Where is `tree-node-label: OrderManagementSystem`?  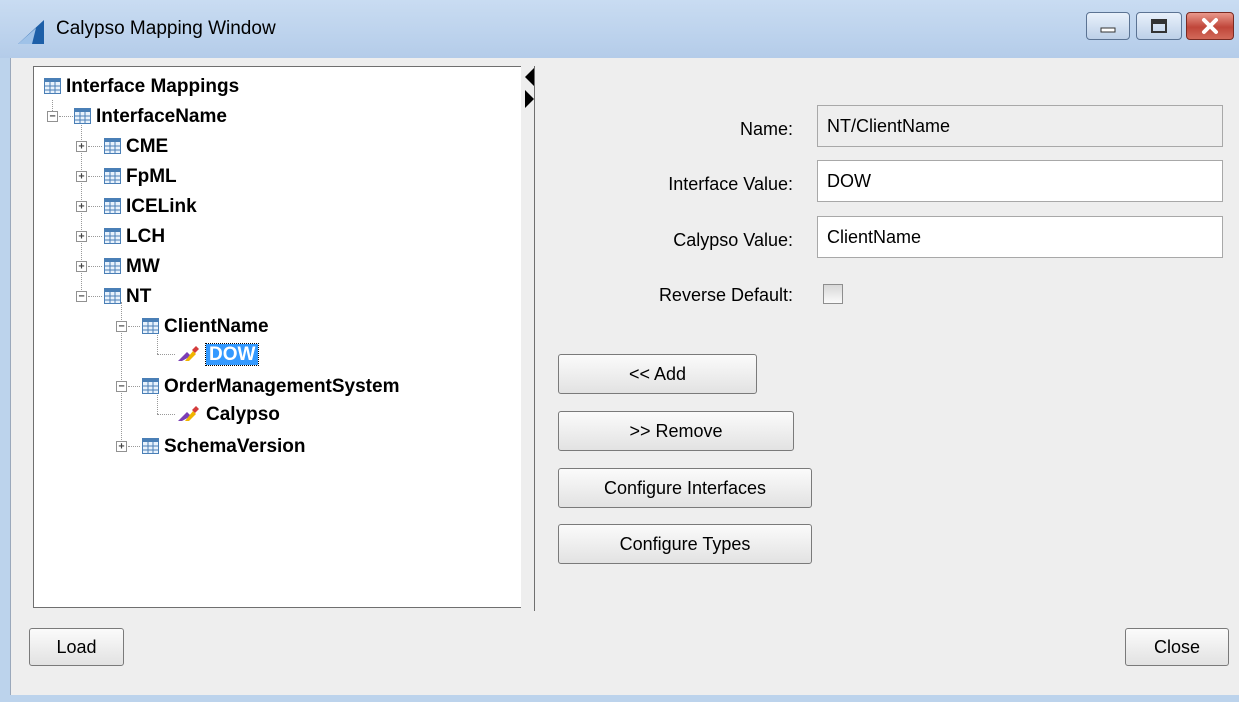 tree-node-label: OrderManagementSystem is located at coordinates (282, 386).